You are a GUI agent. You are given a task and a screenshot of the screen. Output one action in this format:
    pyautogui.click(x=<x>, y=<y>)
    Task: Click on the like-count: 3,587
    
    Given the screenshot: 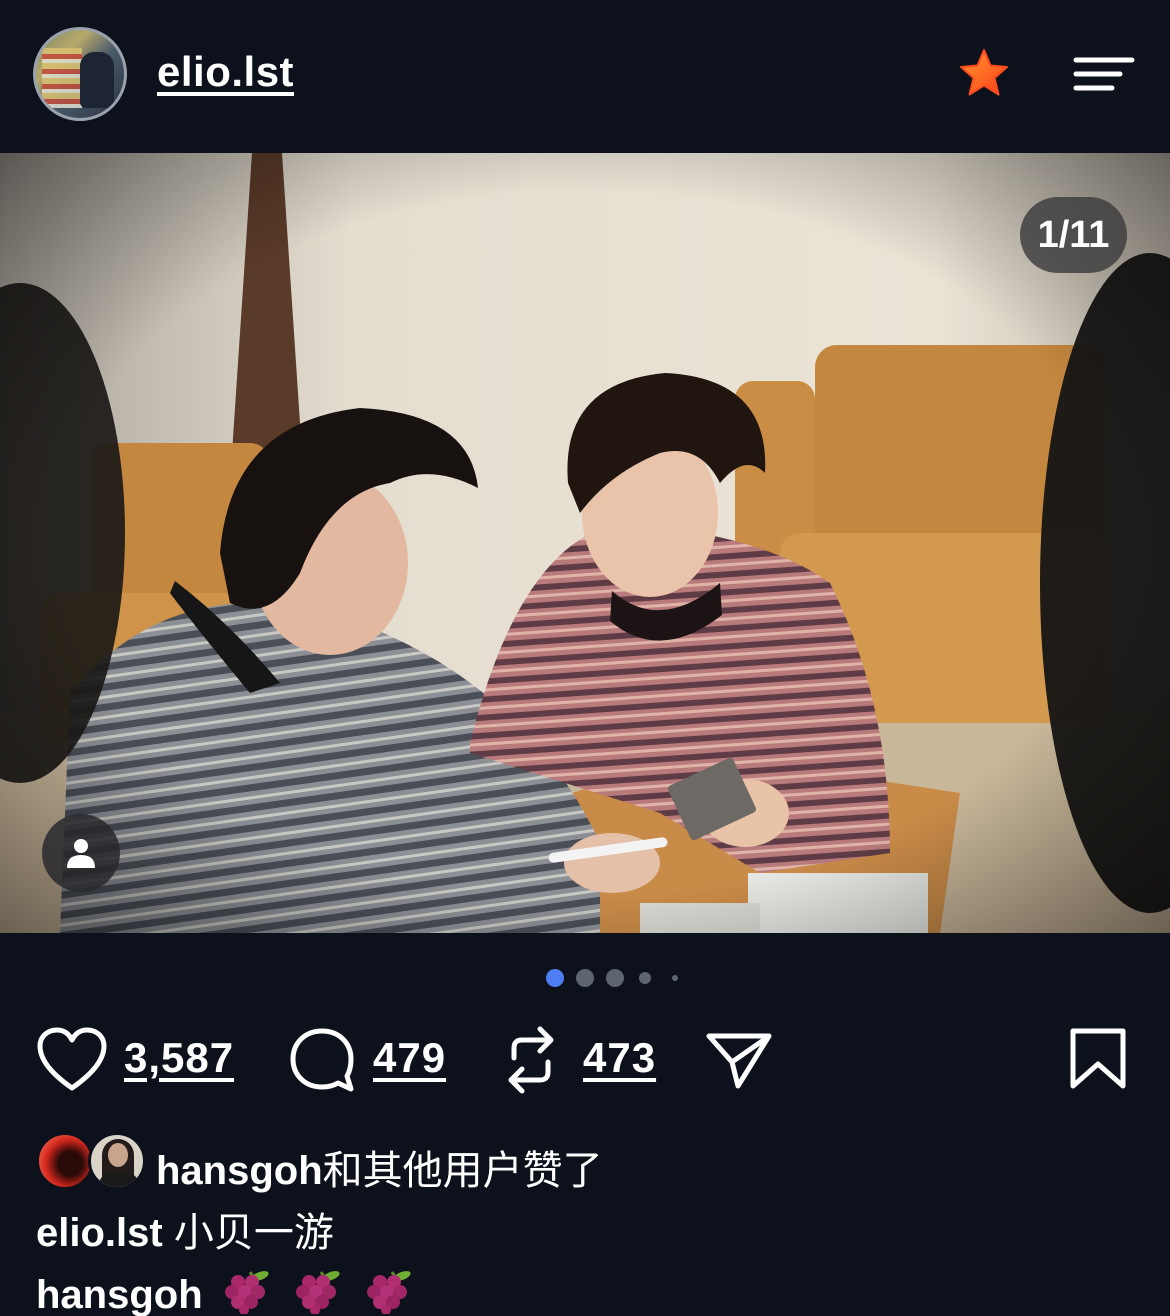 What is the action you would take?
    pyautogui.click(x=179, y=1058)
    